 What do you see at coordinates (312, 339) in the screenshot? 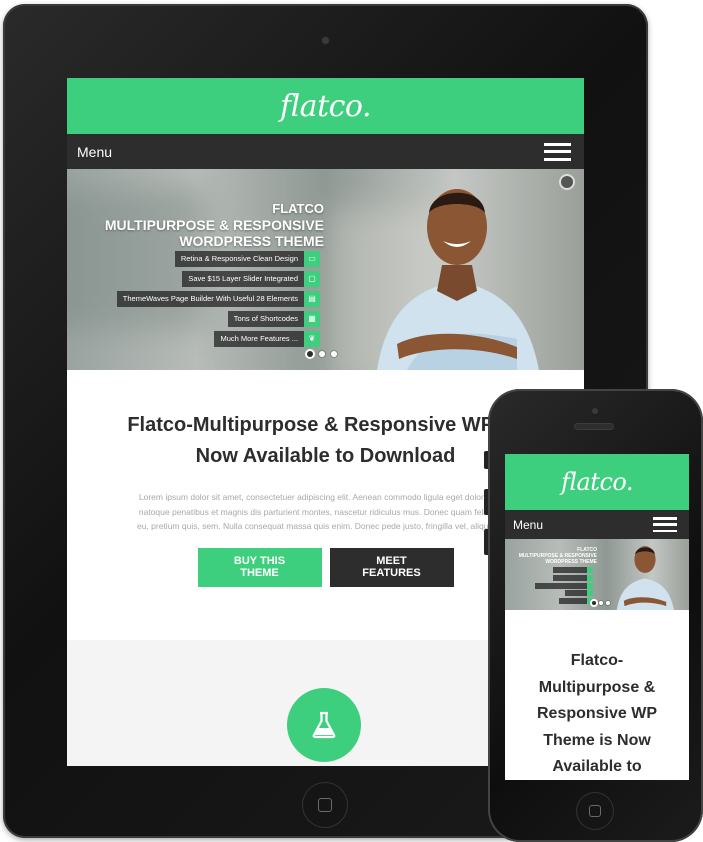
I see `leaf-icon: ❦` at bounding box center [312, 339].